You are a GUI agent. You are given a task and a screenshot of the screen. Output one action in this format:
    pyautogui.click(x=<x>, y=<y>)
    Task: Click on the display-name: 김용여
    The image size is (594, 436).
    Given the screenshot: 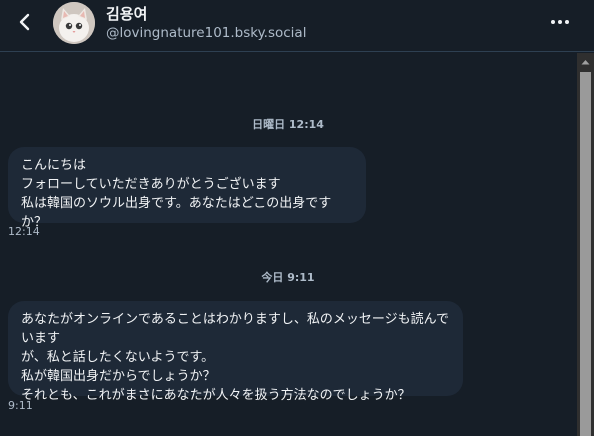 What is the action you would take?
    pyautogui.click(x=126, y=13)
    